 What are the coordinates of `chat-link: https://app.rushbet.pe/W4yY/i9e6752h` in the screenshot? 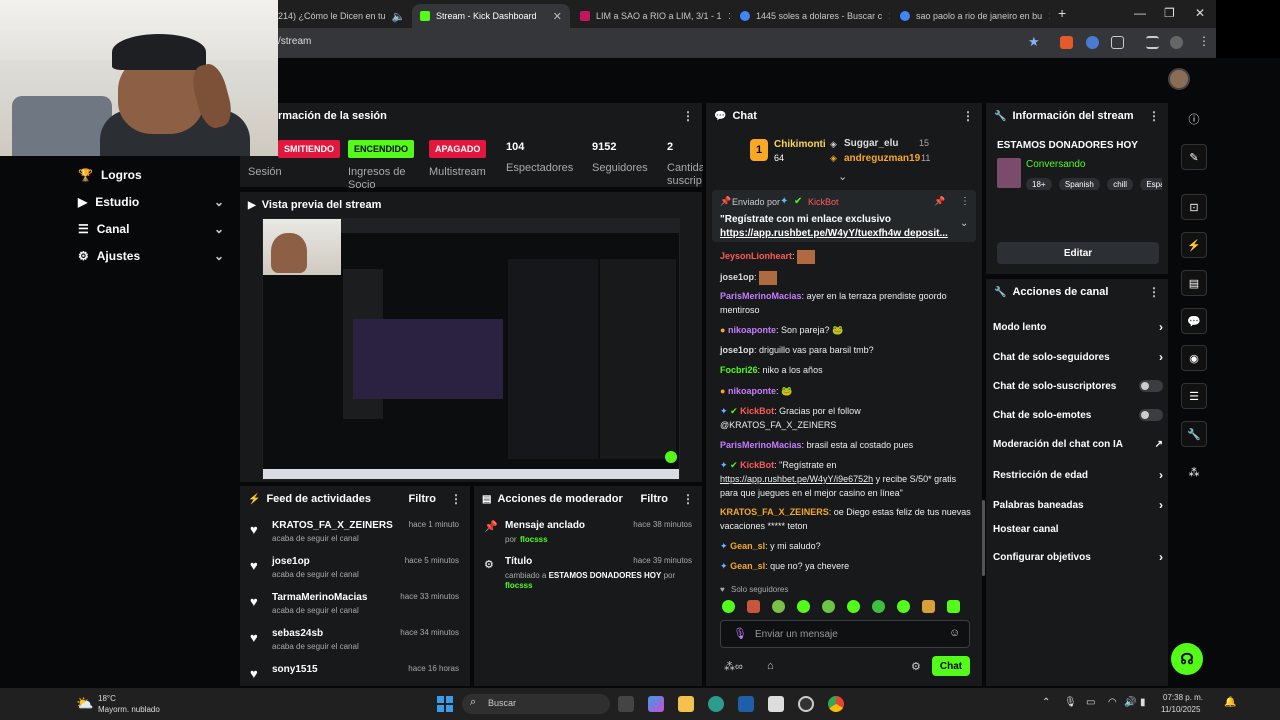 It's located at (796, 479).